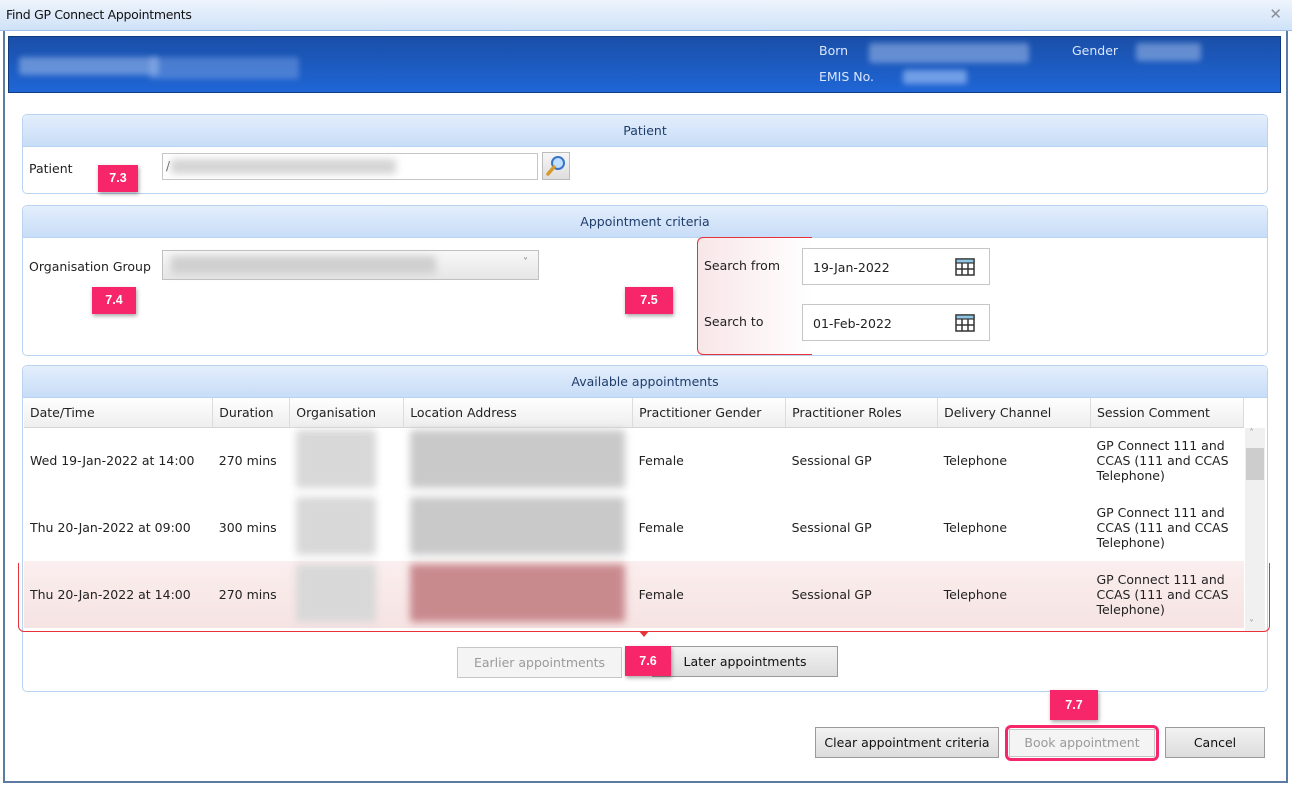  Describe the element at coordinates (110, 527) in the screenshot. I see `cell-datetime: Thu 20-Jan-2022 at 09:00` at that location.